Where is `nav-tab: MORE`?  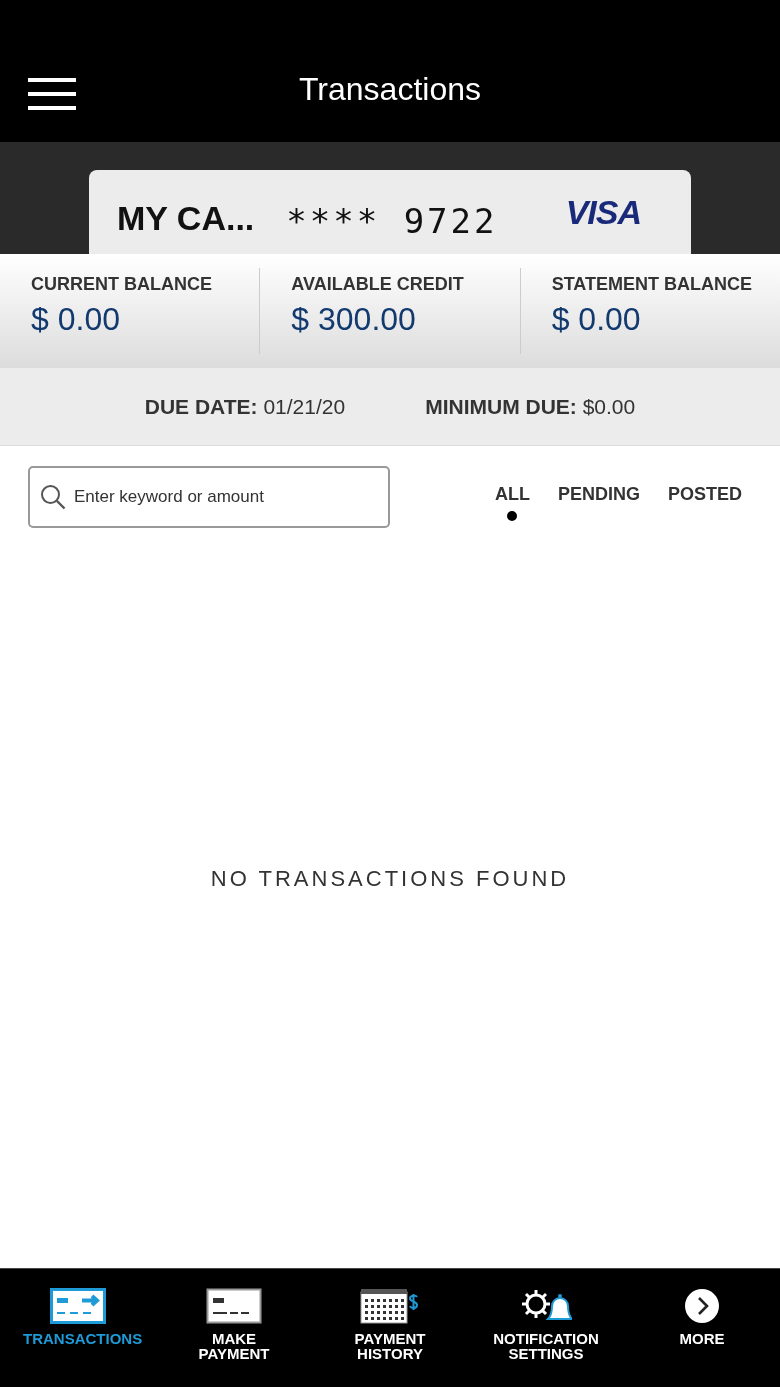 nav-tab: MORE is located at coordinates (702, 1328).